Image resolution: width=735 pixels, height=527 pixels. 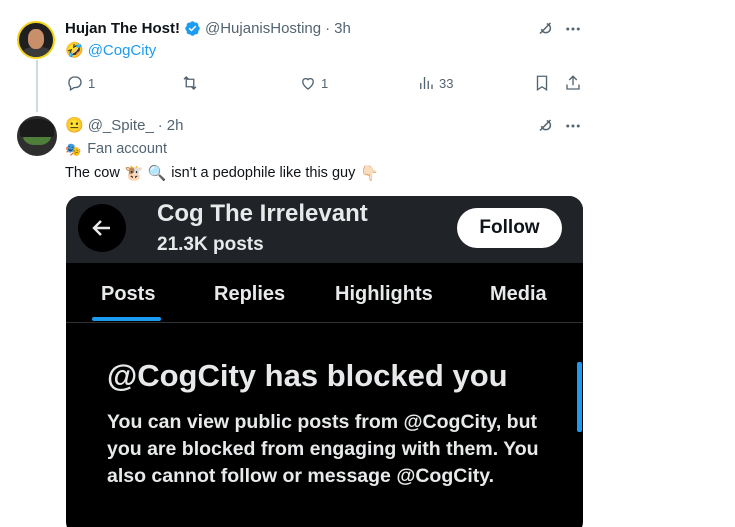 I want to click on mention-link: @CogCity, so click(x=122, y=50).